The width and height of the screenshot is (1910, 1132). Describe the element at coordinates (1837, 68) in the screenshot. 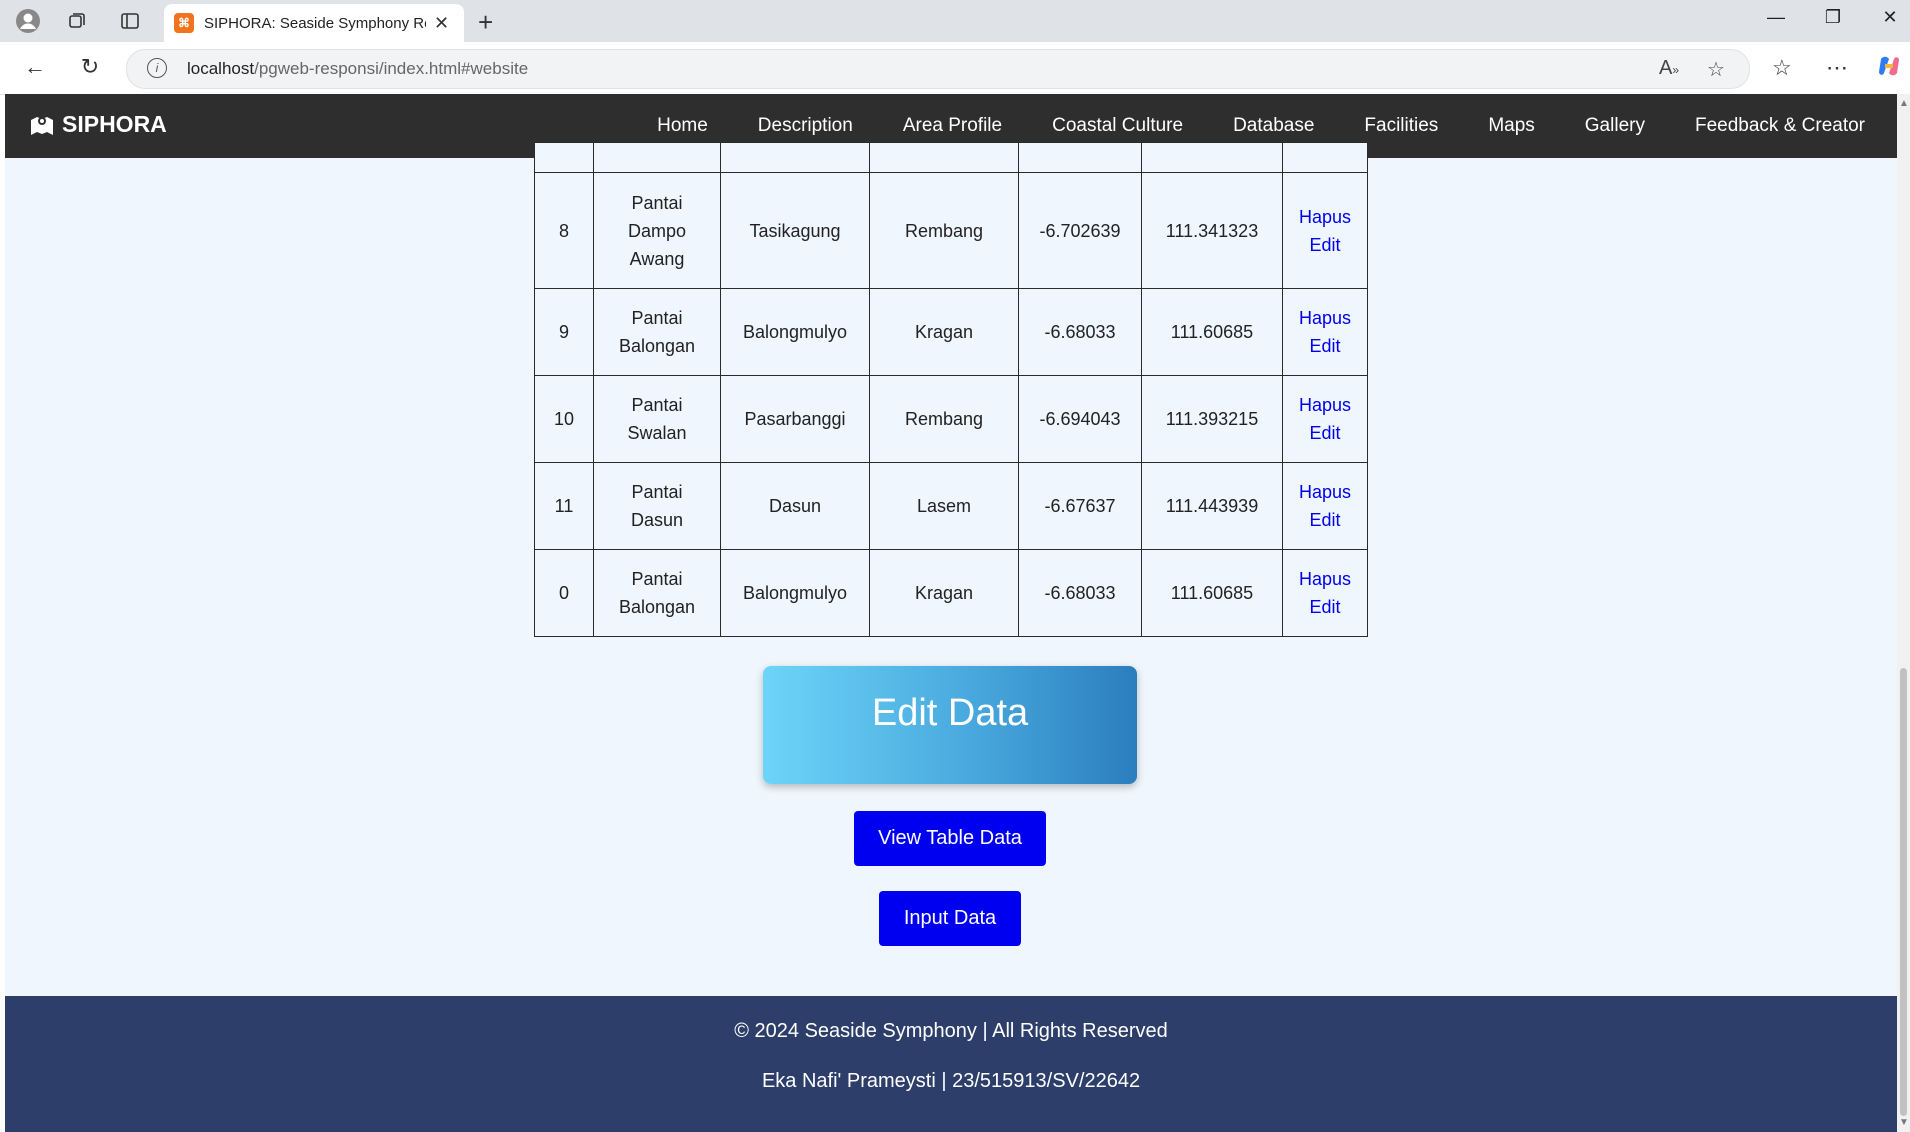

I see `more-options-icon: ⋯` at that location.